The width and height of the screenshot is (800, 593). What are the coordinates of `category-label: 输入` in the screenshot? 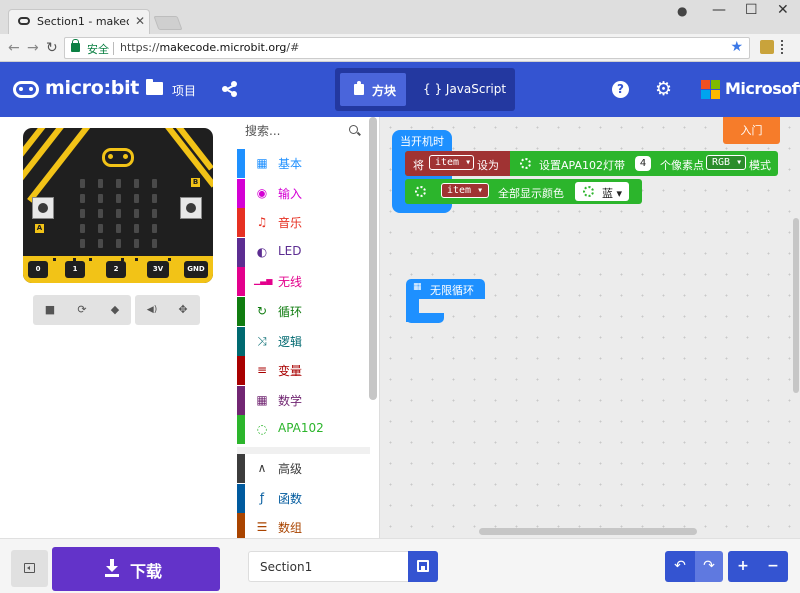 It's located at (290, 193).